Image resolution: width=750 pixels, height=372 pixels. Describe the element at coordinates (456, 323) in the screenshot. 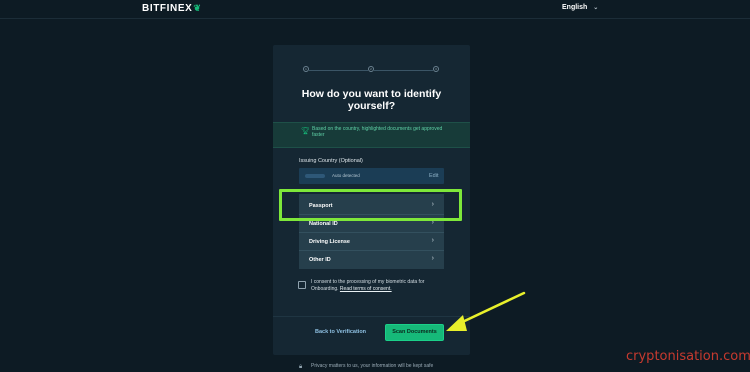

I see `arrow-head` at that location.